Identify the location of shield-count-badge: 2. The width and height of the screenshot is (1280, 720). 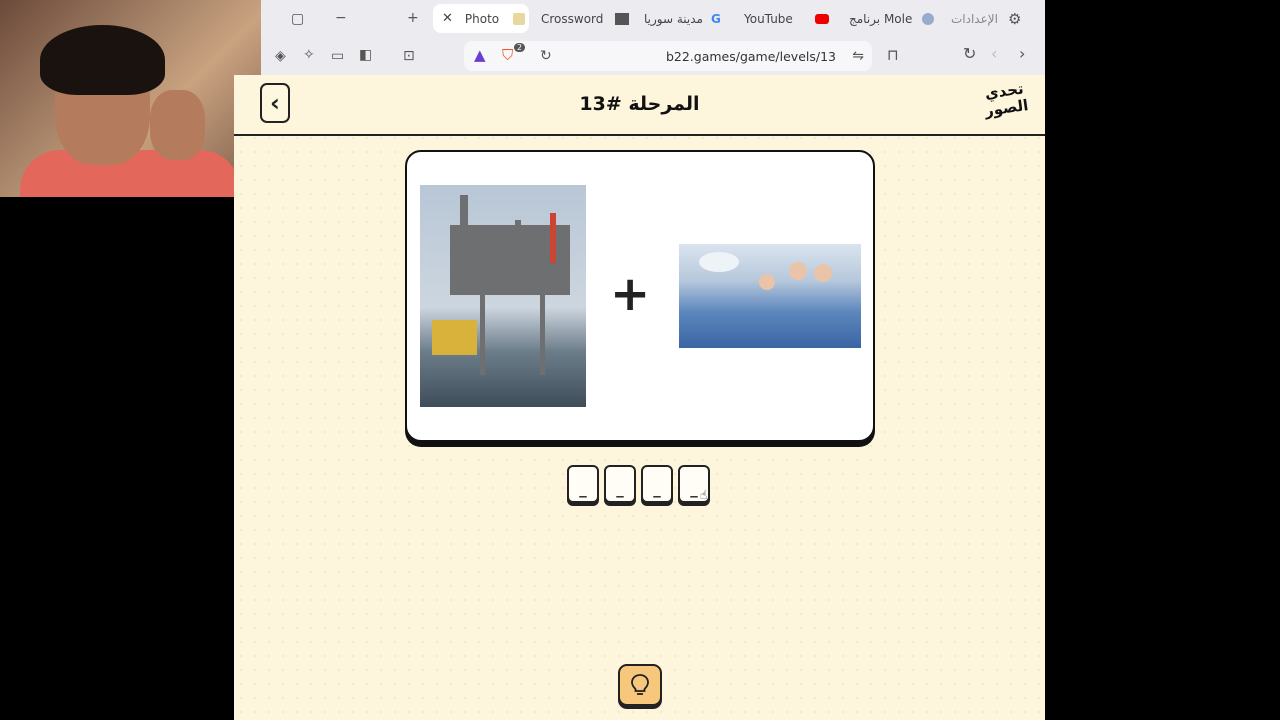
(520, 47).